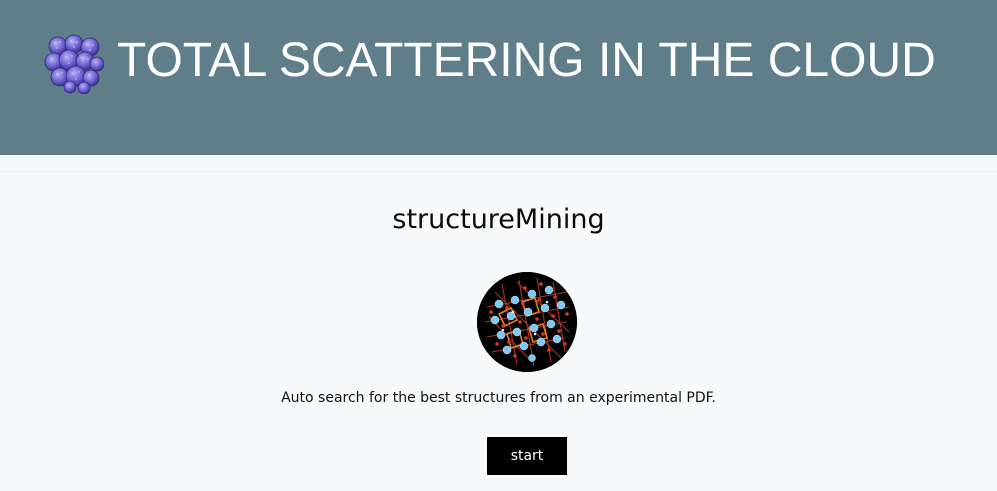 This screenshot has height=491, width=997. I want to click on crystal-structure-icon, so click(527, 322).